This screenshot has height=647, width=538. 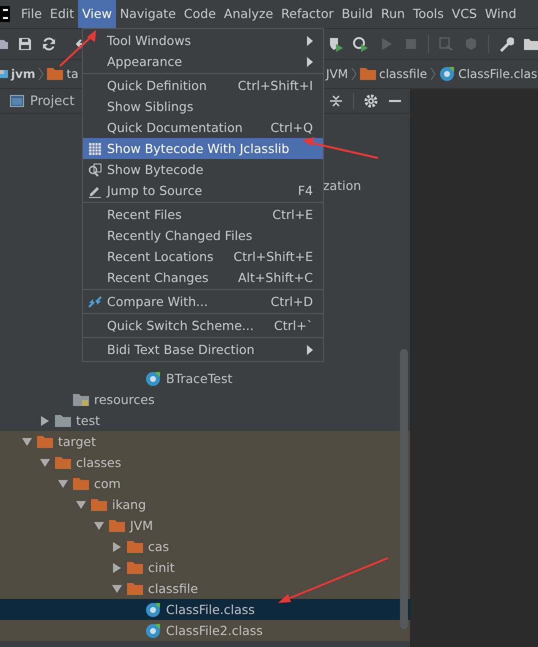 I want to click on breadcrumb-item: ta, so click(x=72, y=74).